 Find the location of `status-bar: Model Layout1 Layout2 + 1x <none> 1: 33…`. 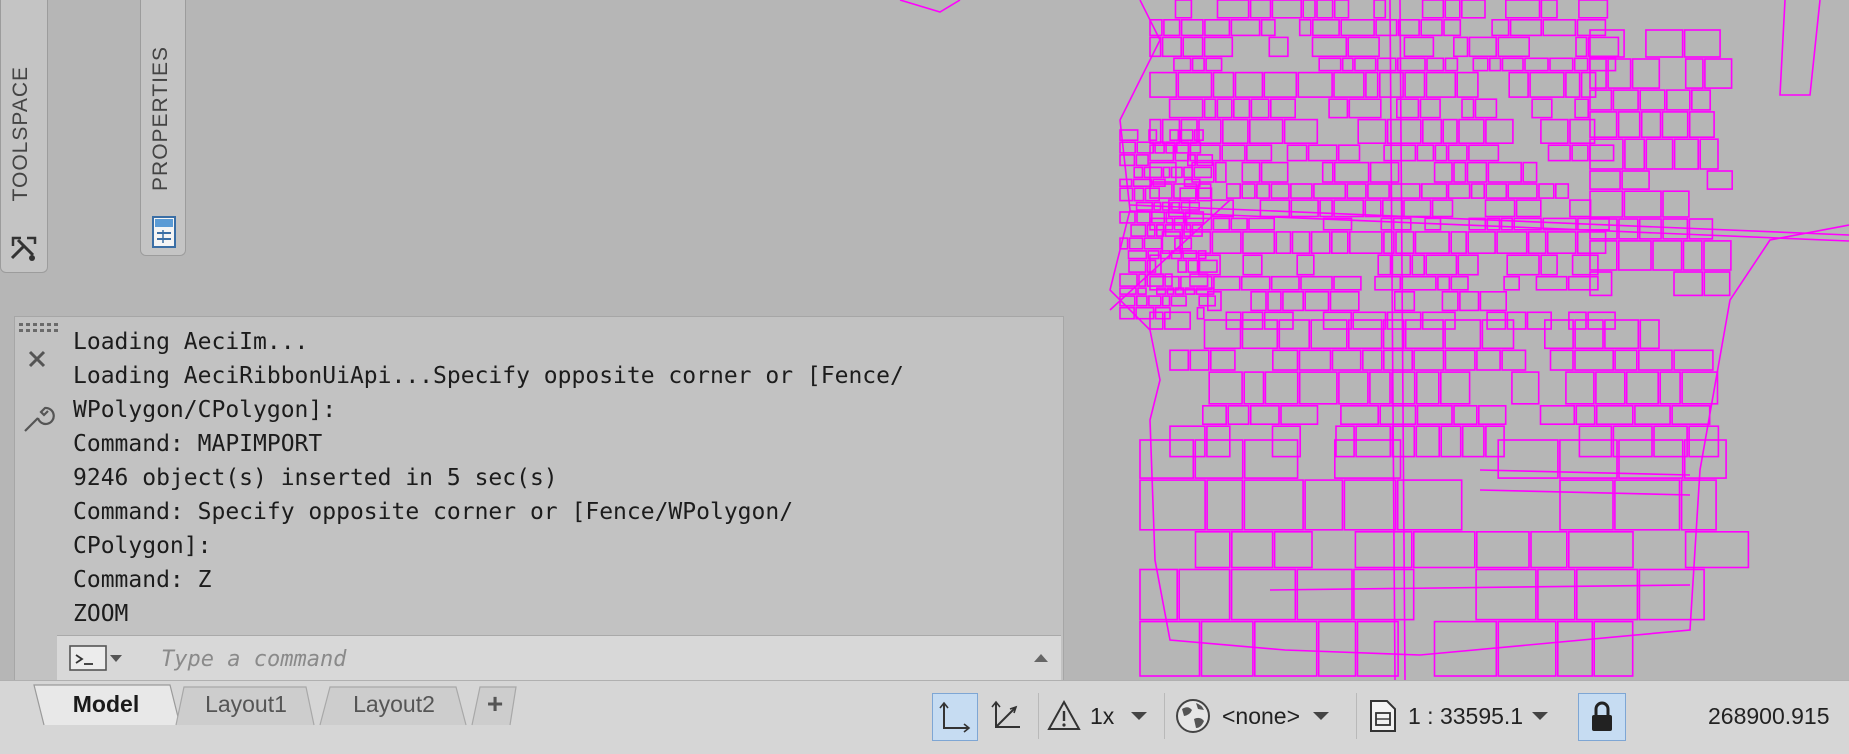

status-bar: Model Layout1 Layout2 + 1x <none> 1: 33… is located at coordinates (924, 717).